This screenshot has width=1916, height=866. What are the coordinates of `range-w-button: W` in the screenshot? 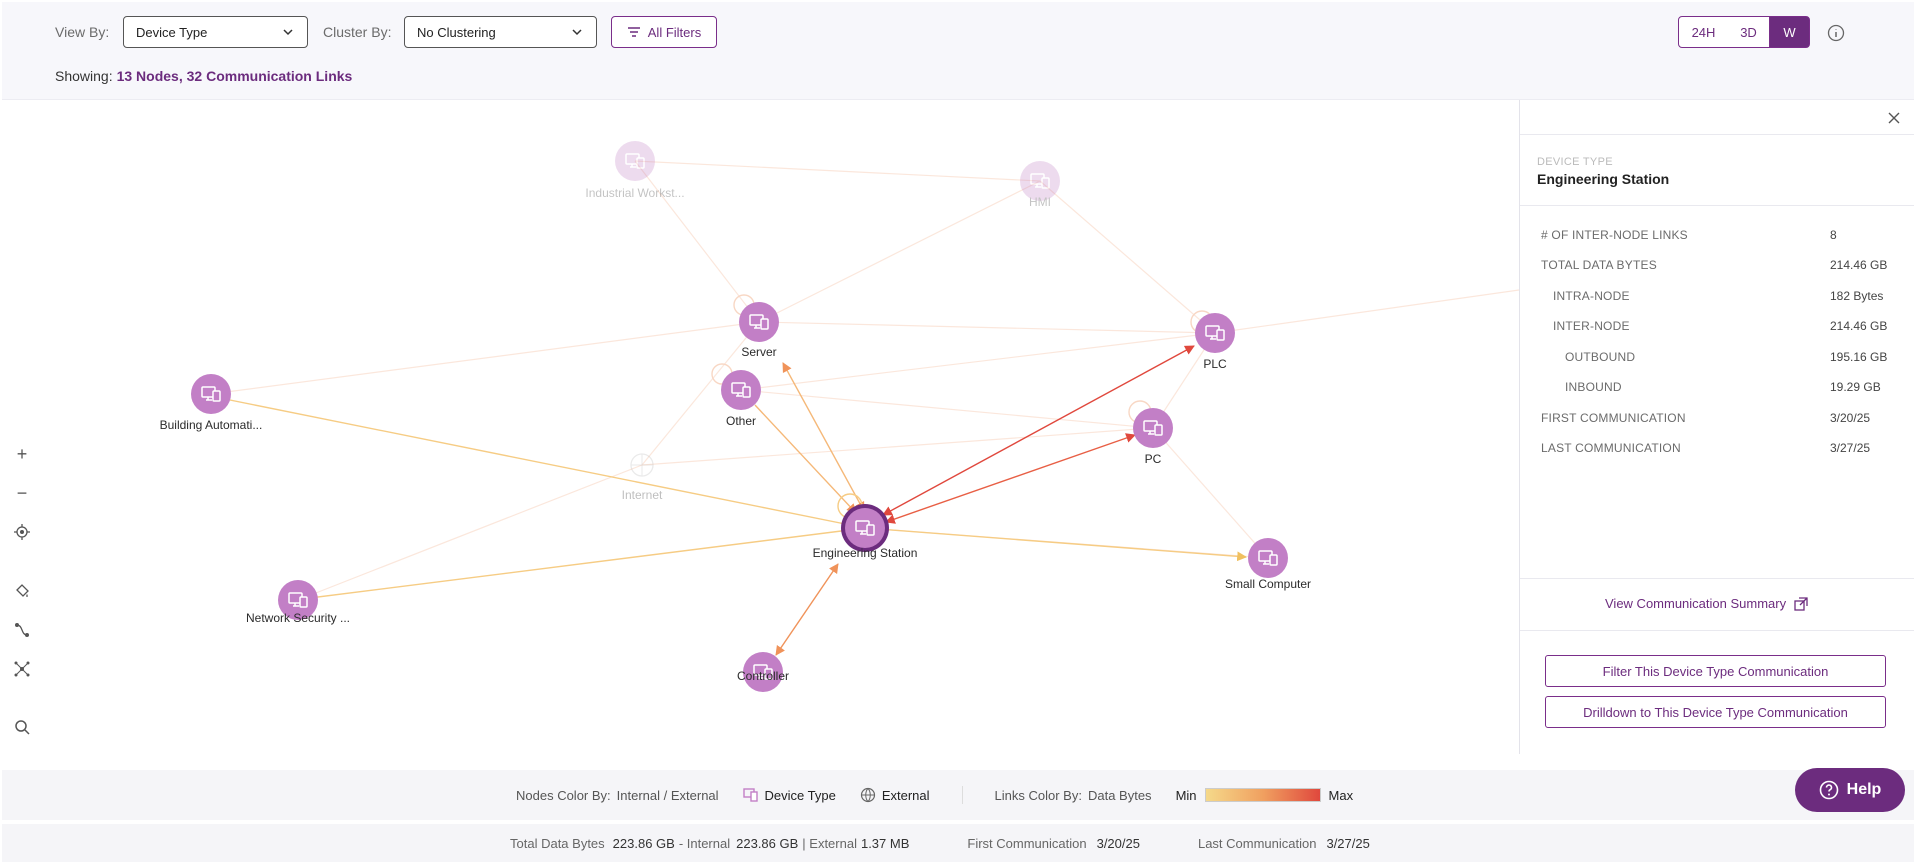 It's located at (1789, 32).